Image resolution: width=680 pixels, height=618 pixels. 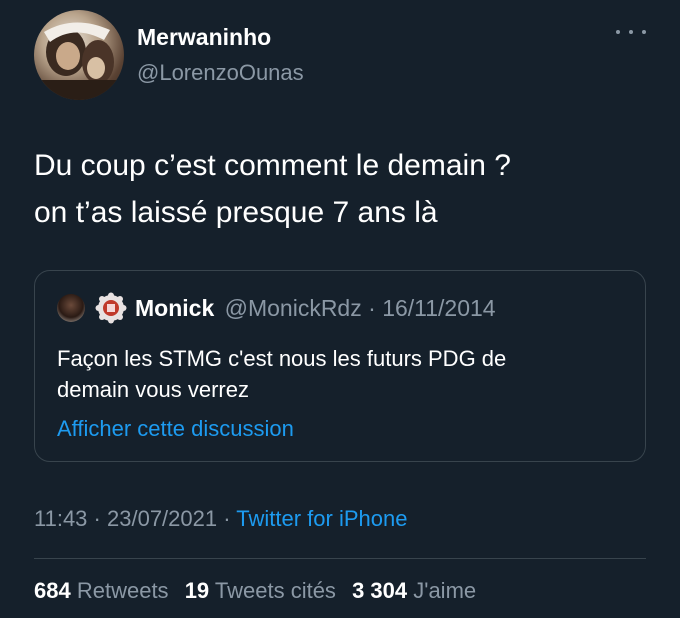 What do you see at coordinates (204, 37) in the screenshot?
I see `author-name: Merwaninho` at bounding box center [204, 37].